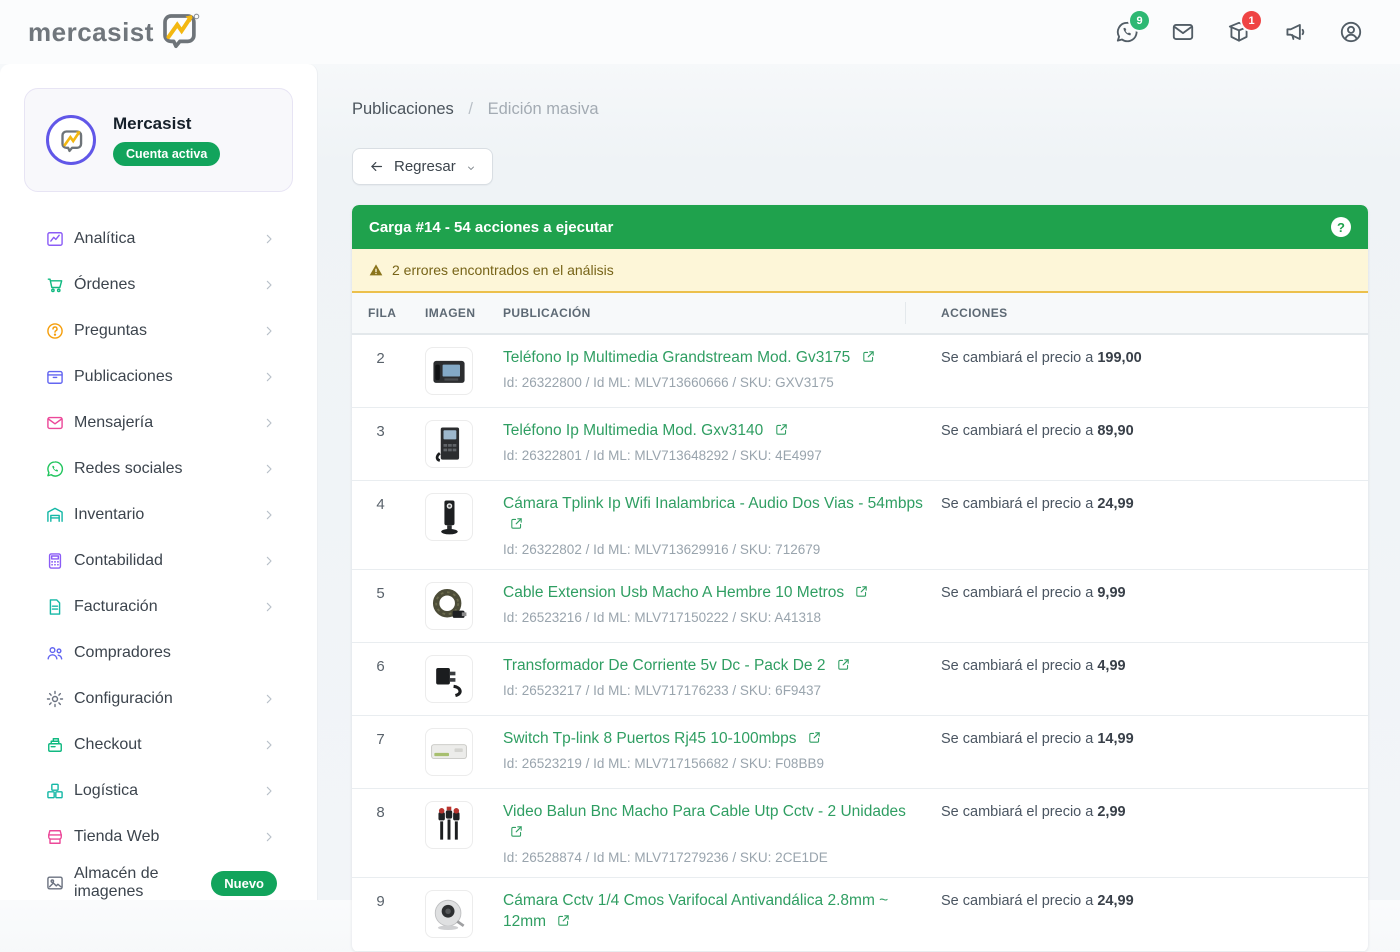  What do you see at coordinates (114, 422) in the screenshot?
I see `sidebar-item-label: Mensajería` at bounding box center [114, 422].